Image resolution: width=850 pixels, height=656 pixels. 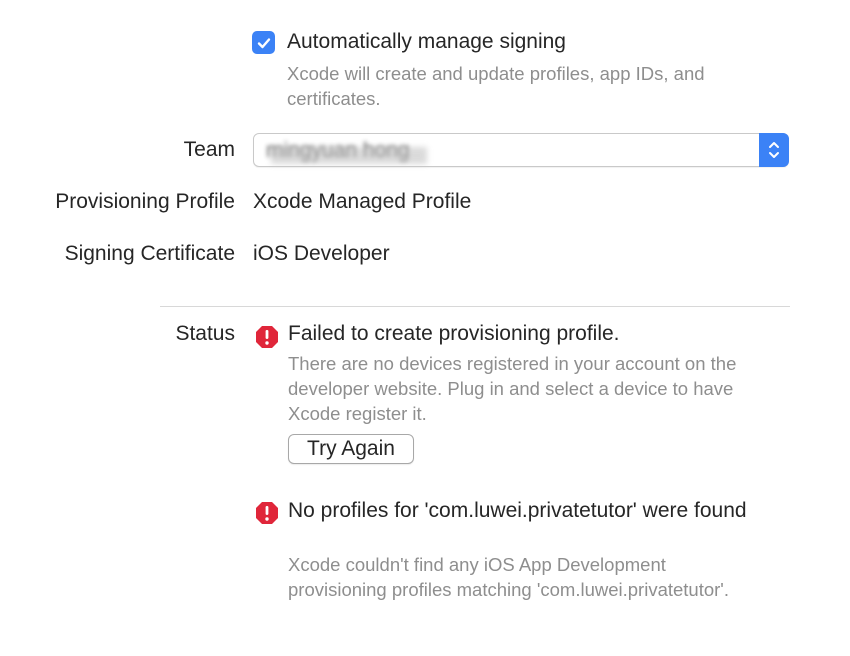 What do you see at coordinates (521, 150) in the screenshot?
I see `team-popup: mingyuan hong` at bounding box center [521, 150].